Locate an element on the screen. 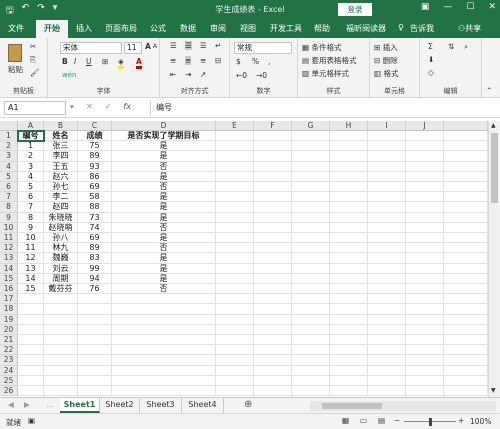  data-cell: 孙七 is located at coordinates (61, 187).